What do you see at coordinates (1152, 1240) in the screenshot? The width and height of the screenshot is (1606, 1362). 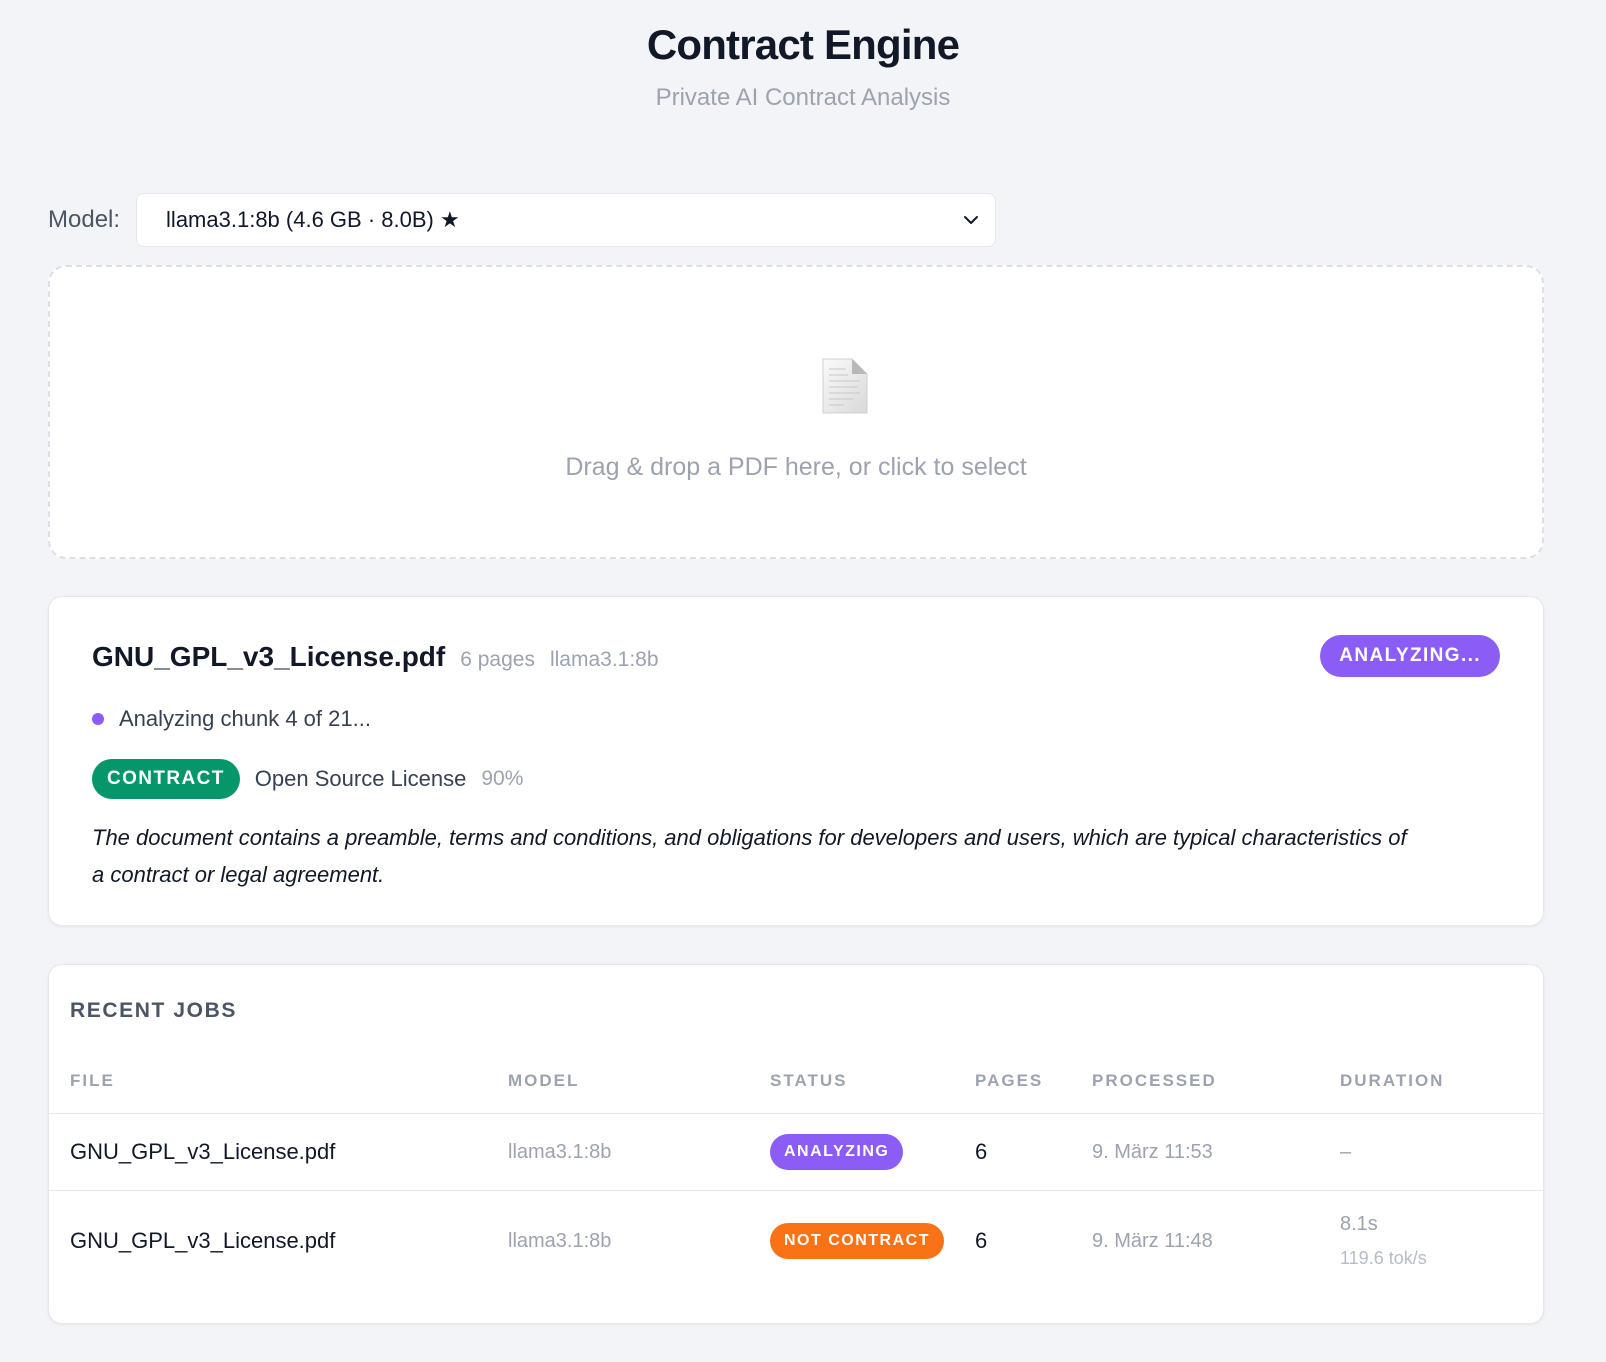 I see `row-processed: 9. März 11:48` at bounding box center [1152, 1240].